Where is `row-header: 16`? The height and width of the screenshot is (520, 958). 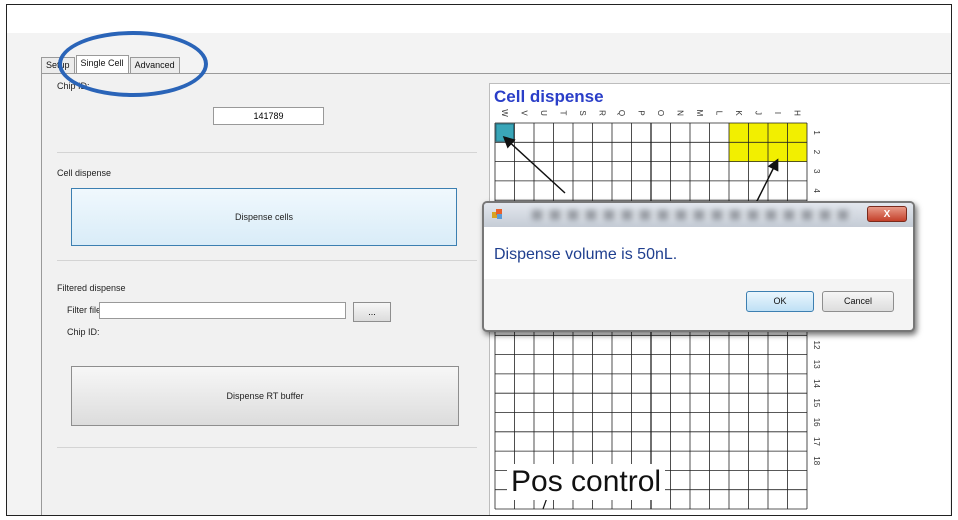
row-header: 16 is located at coordinates (816, 422).